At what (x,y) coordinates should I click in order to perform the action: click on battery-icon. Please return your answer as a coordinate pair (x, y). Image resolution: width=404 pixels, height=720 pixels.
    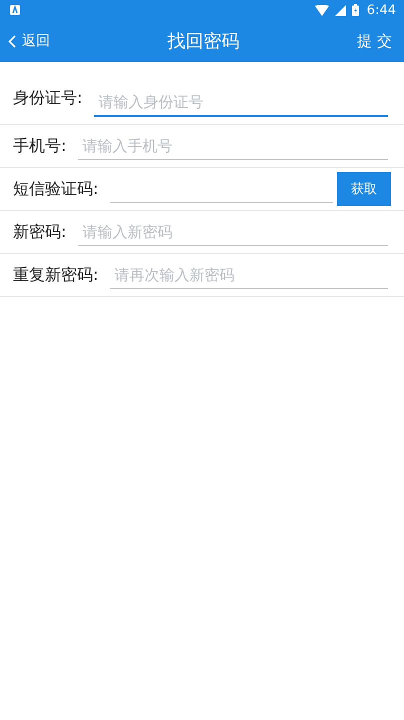
    Looking at the image, I should click on (355, 10).